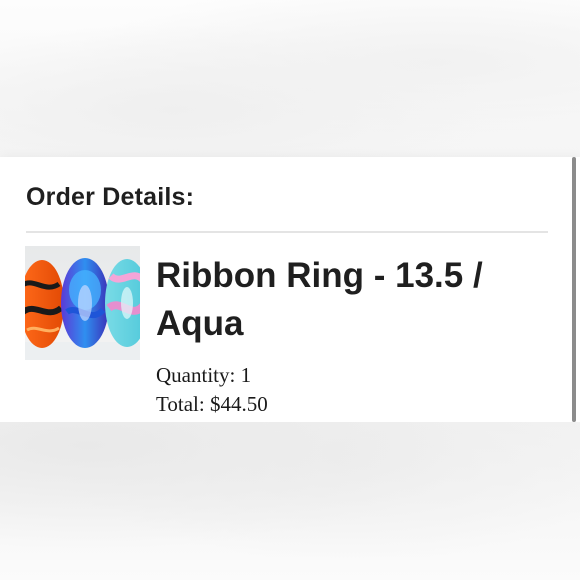  Describe the element at coordinates (82, 309) in the screenshot. I see `glass-bead-icon` at that location.